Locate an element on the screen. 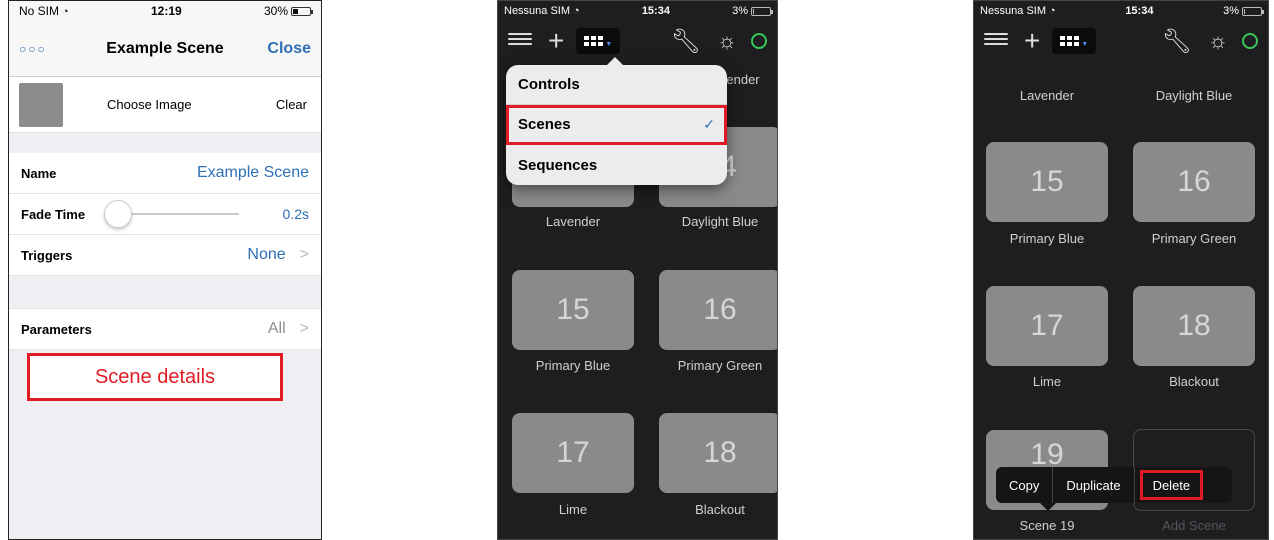  carrier: Nessuna SIM is located at coordinates (1013, 11).